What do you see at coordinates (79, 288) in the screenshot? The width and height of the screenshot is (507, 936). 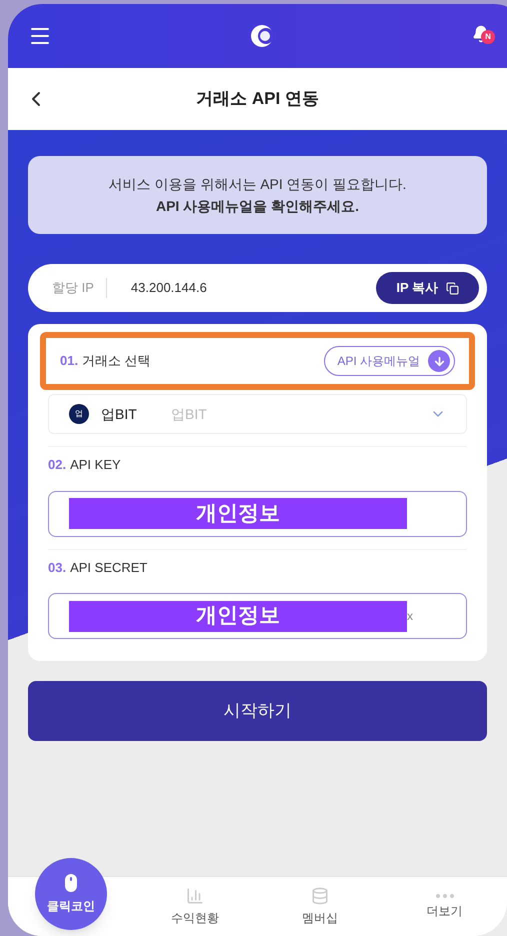 I see `ip-label: 할당 IP` at bounding box center [79, 288].